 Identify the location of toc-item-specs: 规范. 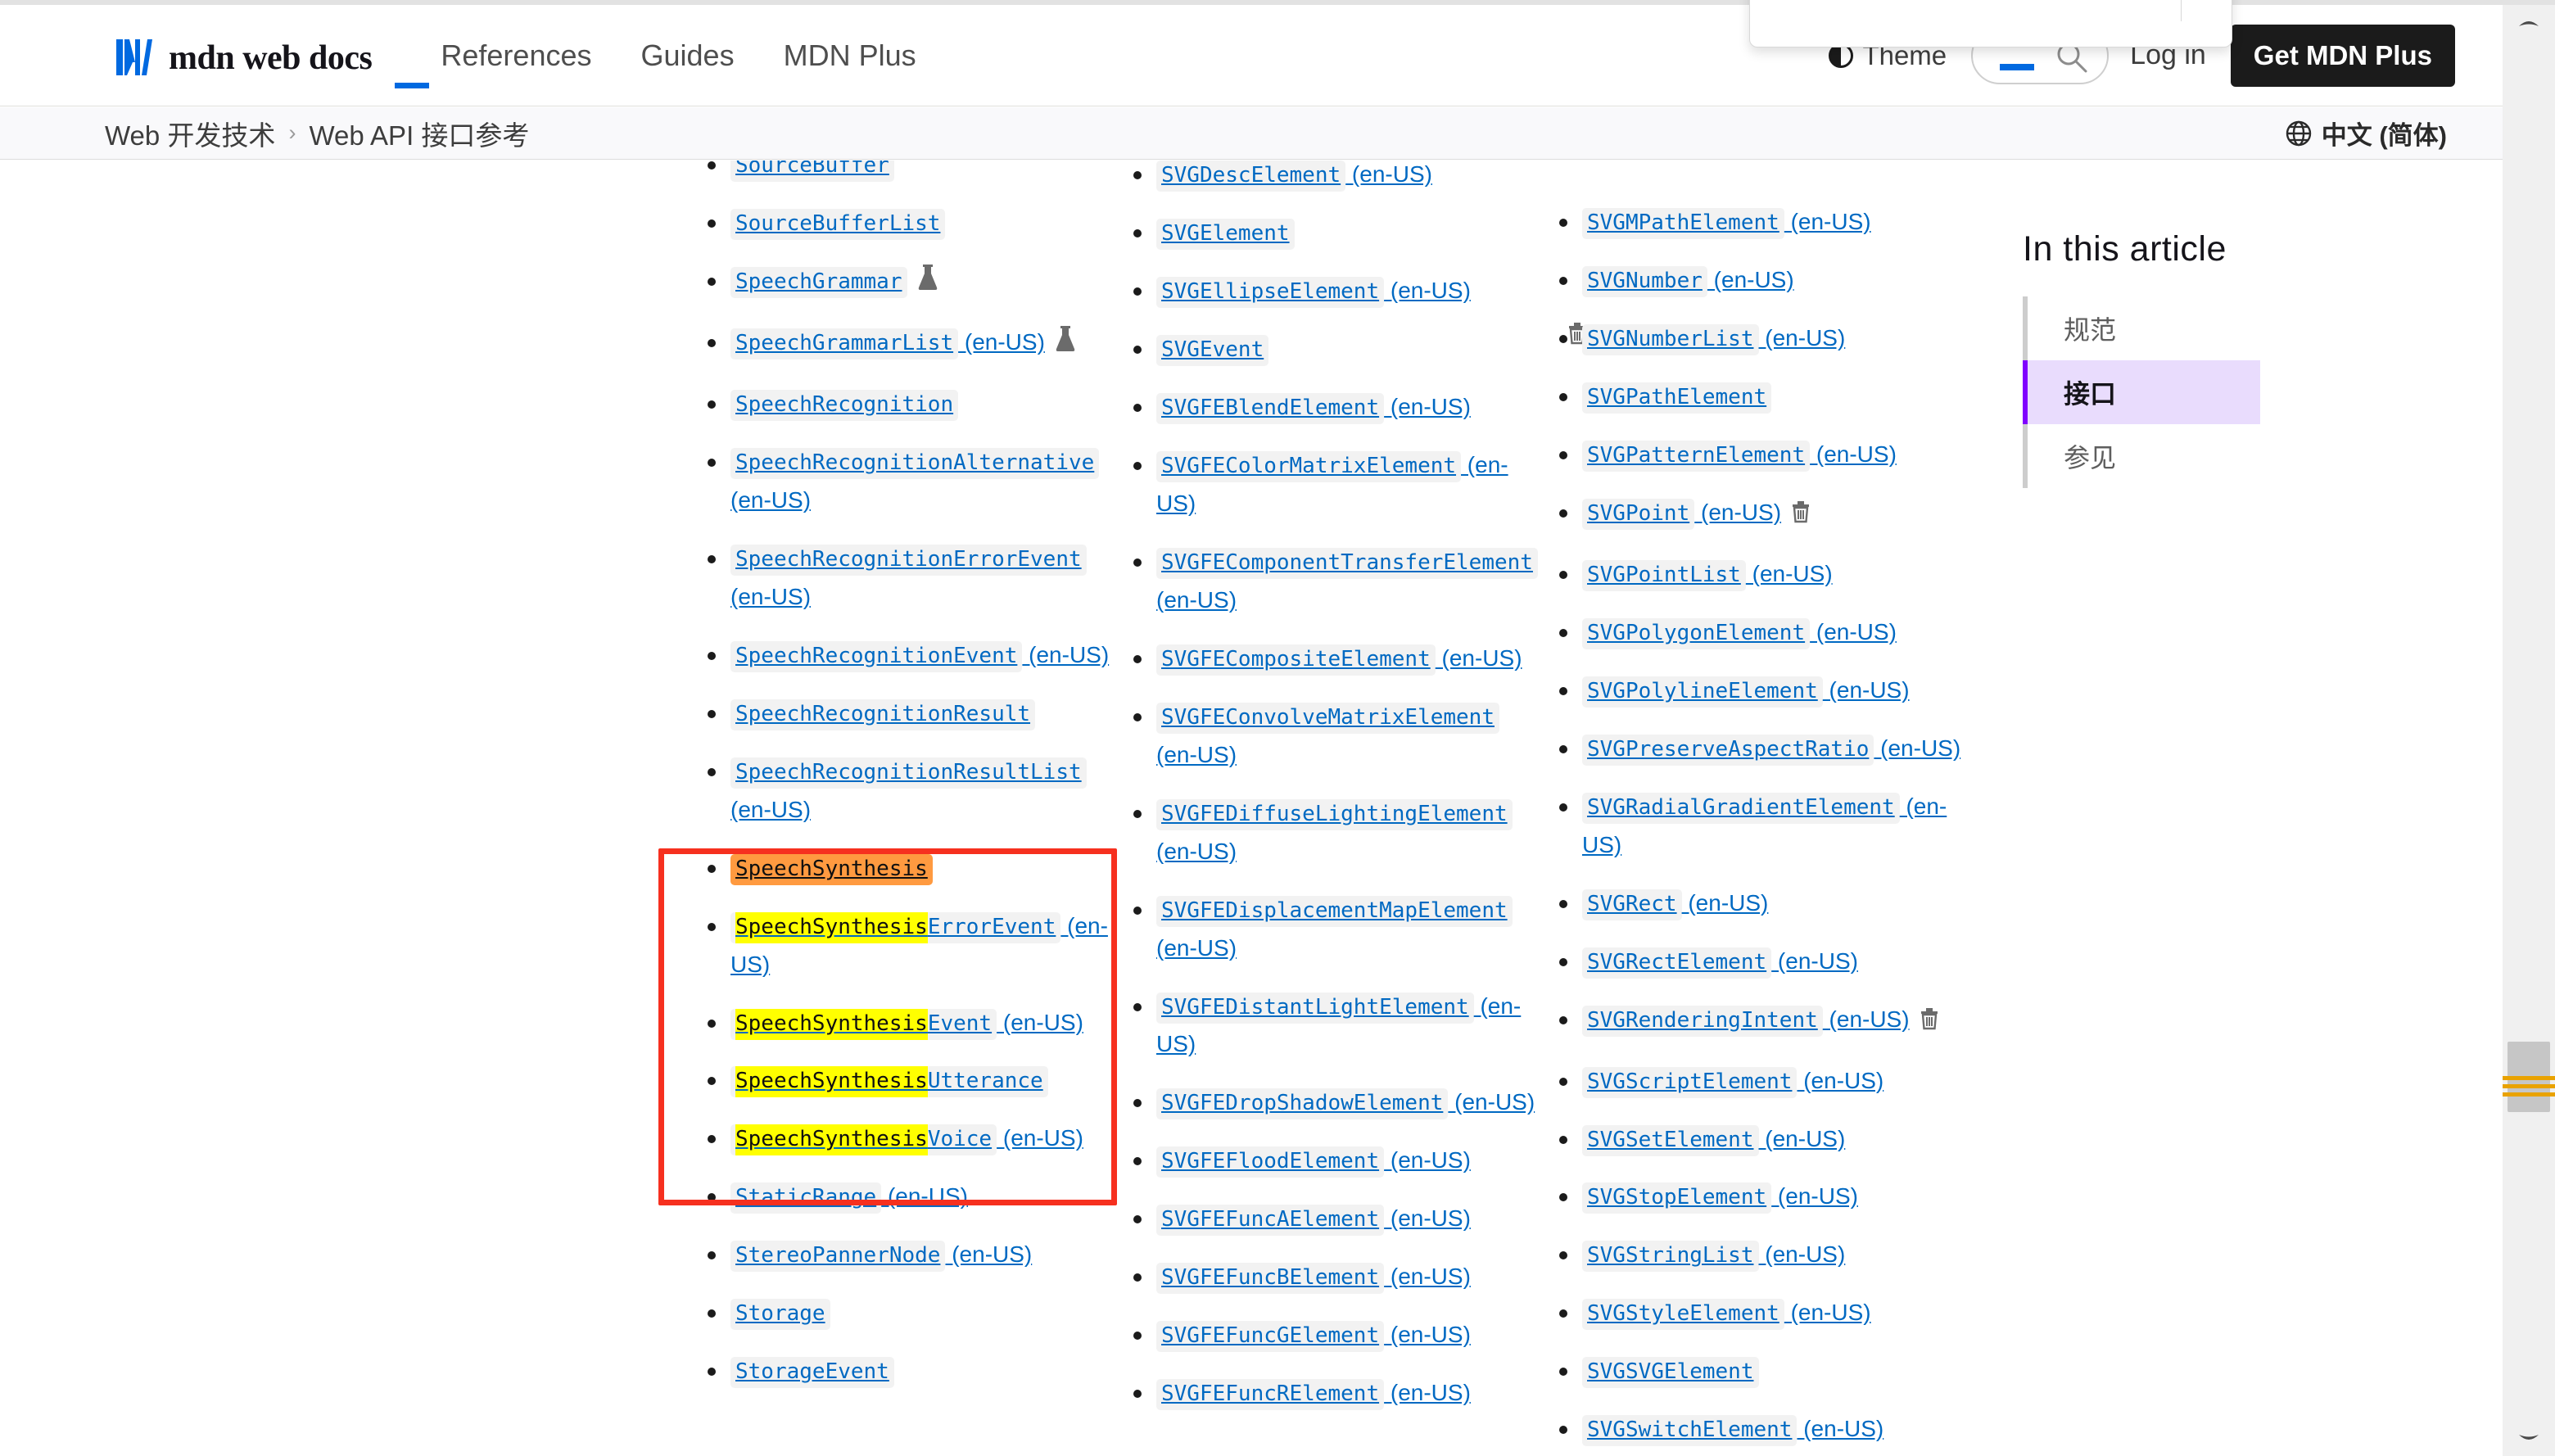
(2141, 328).